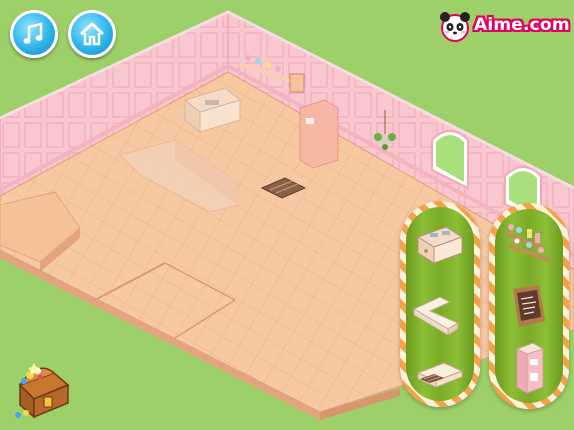  Describe the element at coordinates (455, 27) in the screenshot. I see `panda-icon` at that location.